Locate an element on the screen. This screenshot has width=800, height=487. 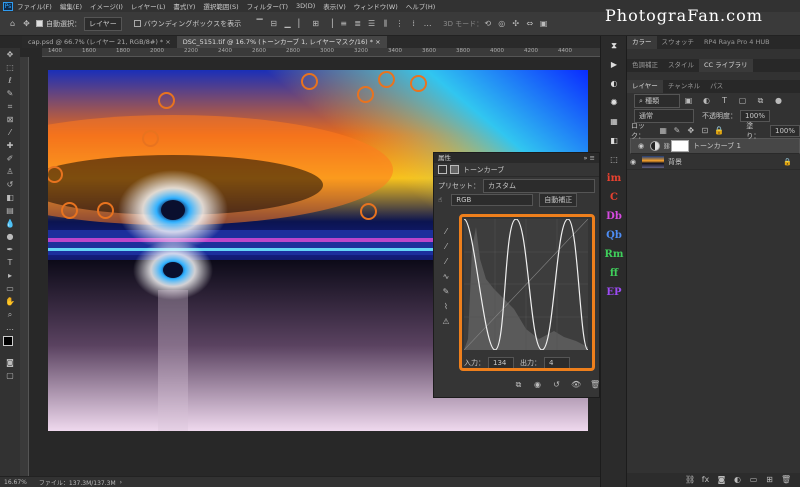
menu-image: イメージ(I) is located at coordinates (106, 6).